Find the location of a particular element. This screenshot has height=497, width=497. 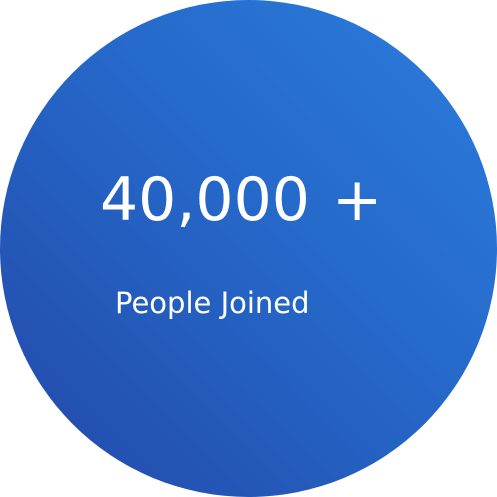

stat-value: 40,000 + is located at coordinates (241, 200).